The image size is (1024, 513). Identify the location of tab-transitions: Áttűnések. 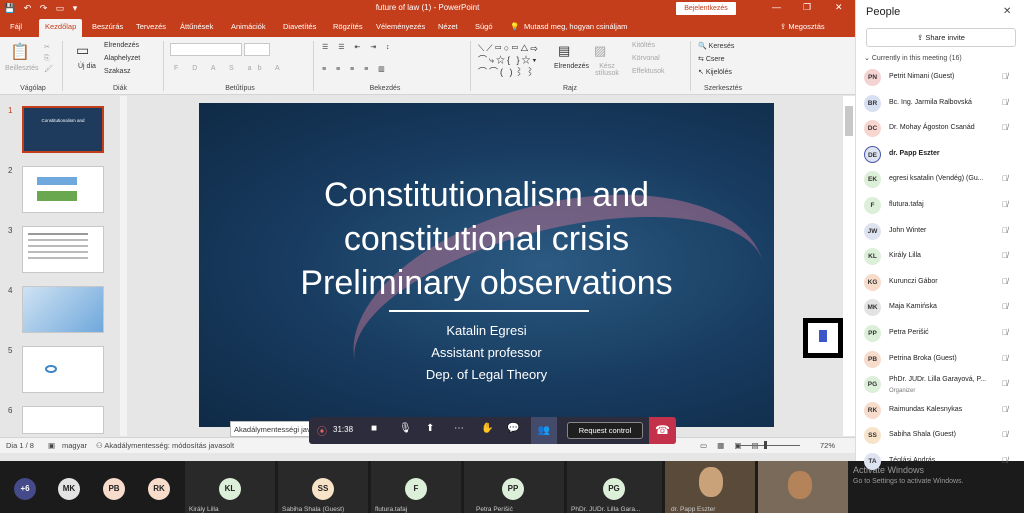
(196, 26).